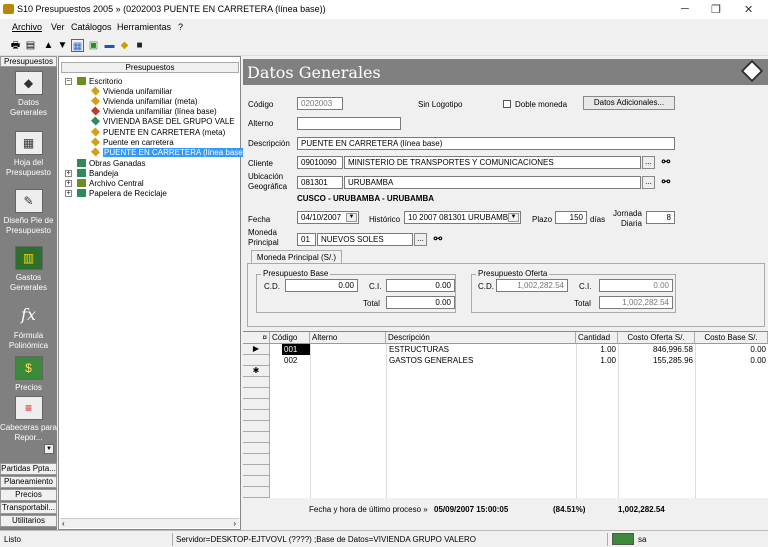 This screenshot has height=547, width=768. What do you see at coordinates (131, 91) in the screenshot?
I see `tree-node: Vivienda unifamiliar` at bounding box center [131, 91].